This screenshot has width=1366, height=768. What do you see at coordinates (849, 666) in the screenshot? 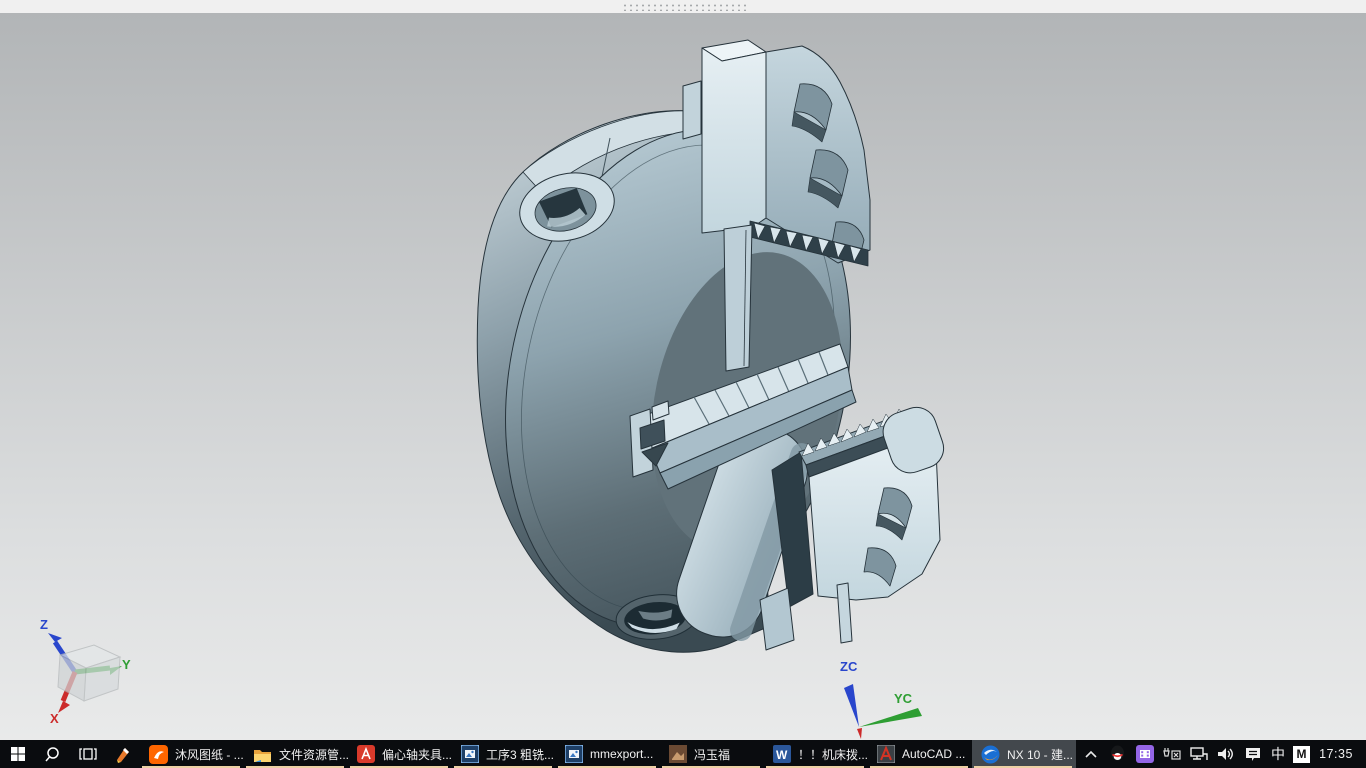
I see `wcs-zc-label: ZC` at bounding box center [849, 666].